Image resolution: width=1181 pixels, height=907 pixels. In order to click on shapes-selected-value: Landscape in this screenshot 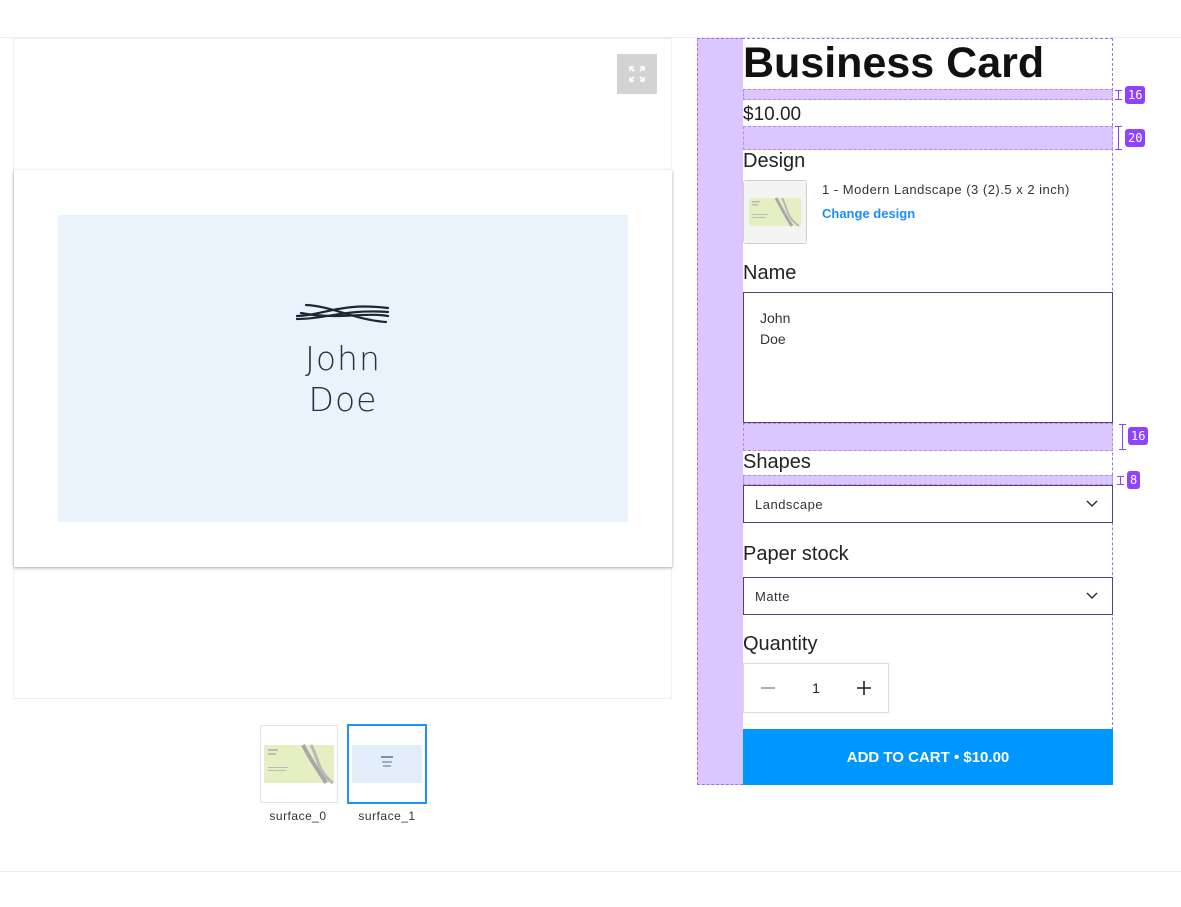, I will do `click(789, 504)`.